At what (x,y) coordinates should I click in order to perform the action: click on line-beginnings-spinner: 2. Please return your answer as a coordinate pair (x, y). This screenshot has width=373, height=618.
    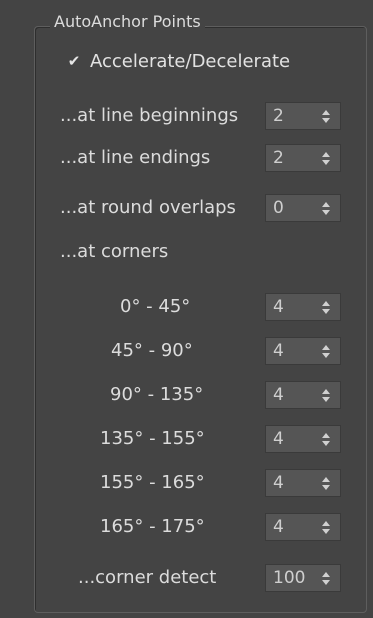
    Looking at the image, I should click on (303, 116).